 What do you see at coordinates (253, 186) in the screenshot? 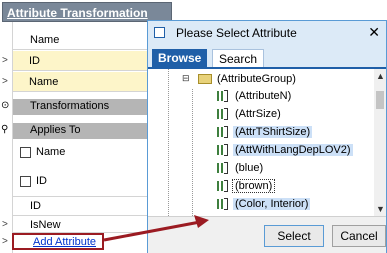
I see `tree-item-label: (brown)` at bounding box center [253, 186].